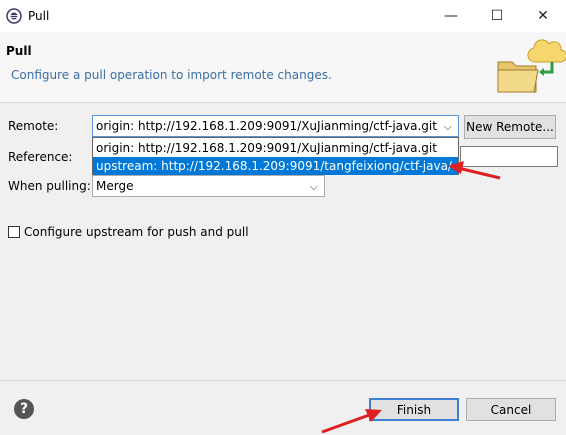 This screenshot has height=435, width=566. Describe the element at coordinates (351, 421) in the screenshot. I see `annotation-arrow-finish` at that location.